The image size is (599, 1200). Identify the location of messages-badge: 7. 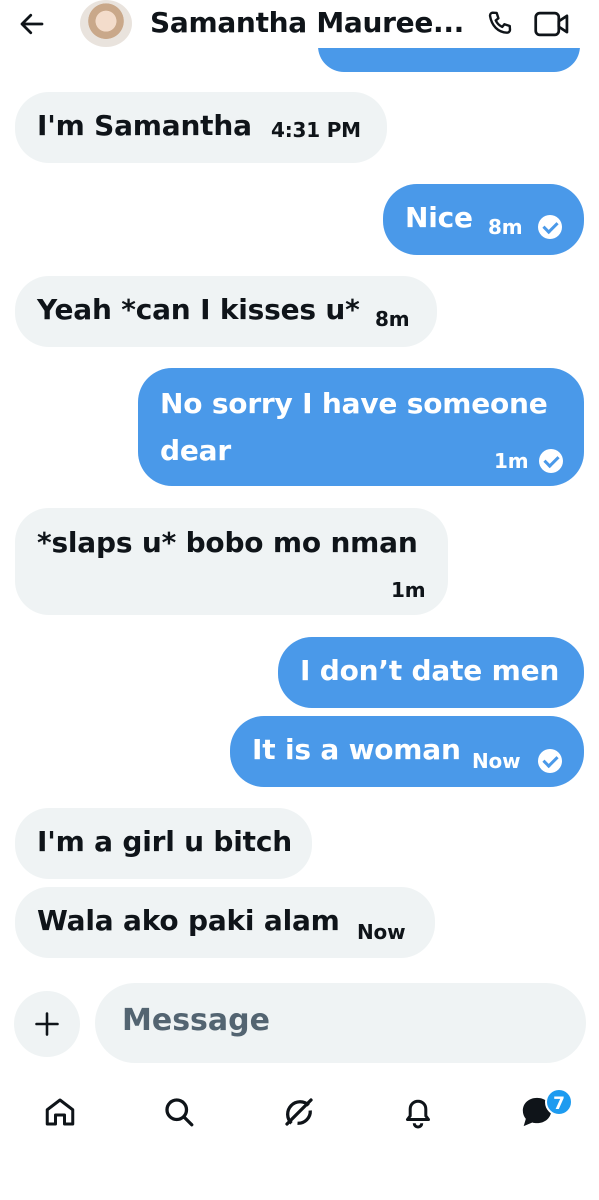
(559, 1102).